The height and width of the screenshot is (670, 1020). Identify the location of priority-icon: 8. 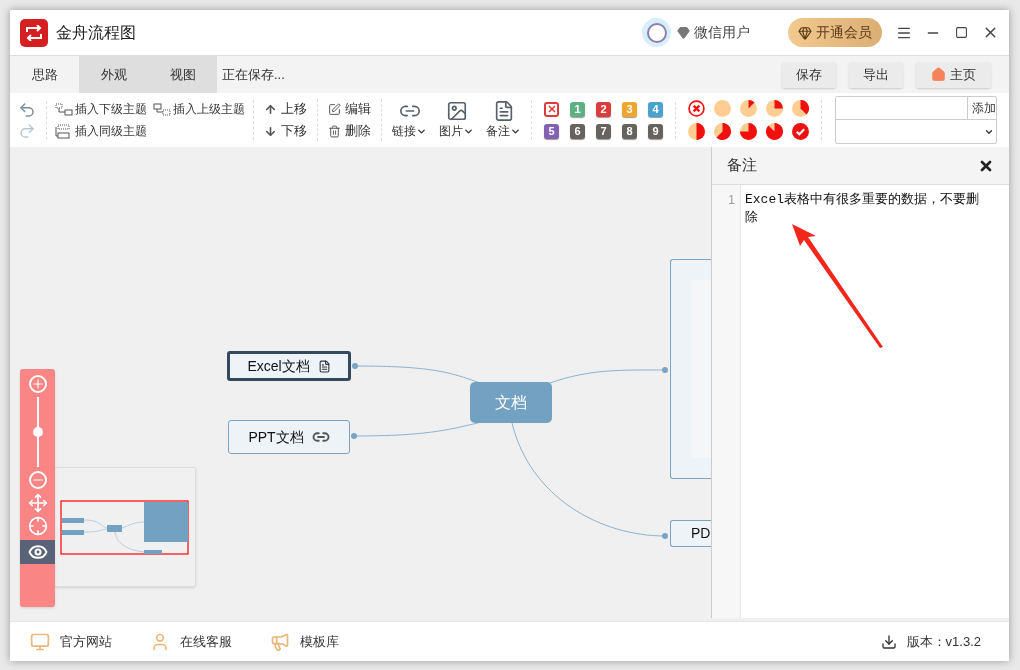
(629, 131).